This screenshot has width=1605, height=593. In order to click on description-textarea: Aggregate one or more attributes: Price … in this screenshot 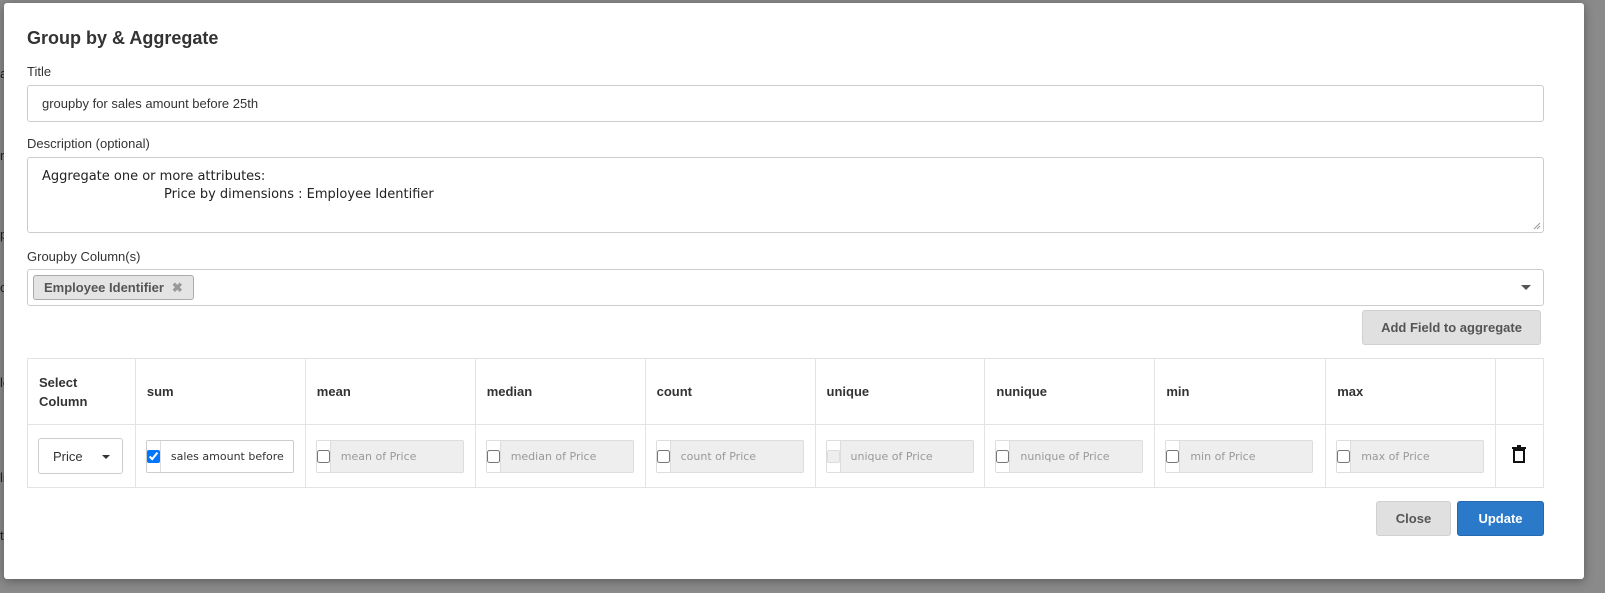, I will do `click(785, 195)`.